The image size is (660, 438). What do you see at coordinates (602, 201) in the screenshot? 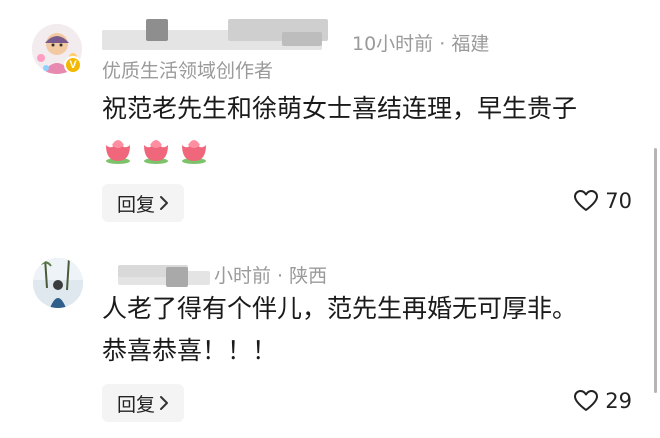
I see `like-button: 70` at bounding box center [602, 201].